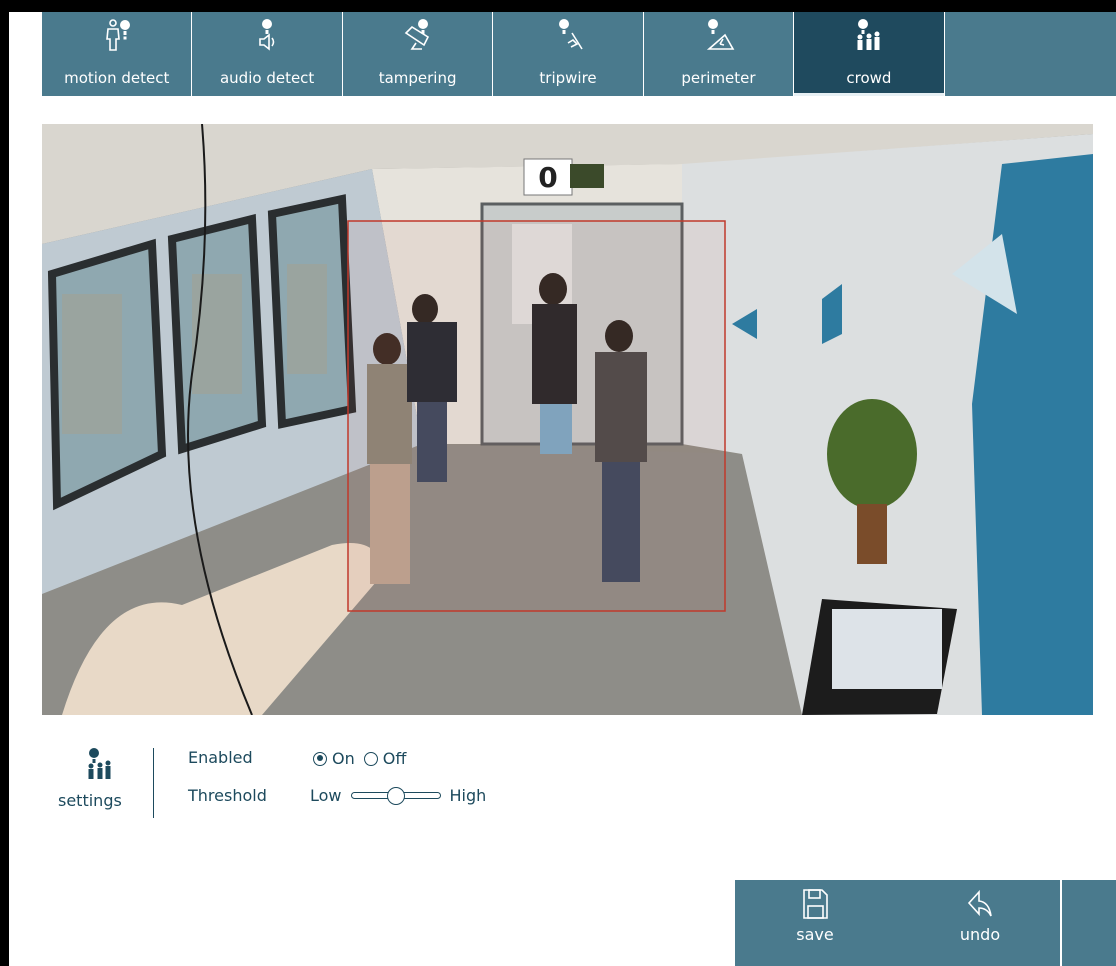  Describe the element at coordinates (395, 758) in the screenshot. I see `enabled-off-label: Off` at that location.